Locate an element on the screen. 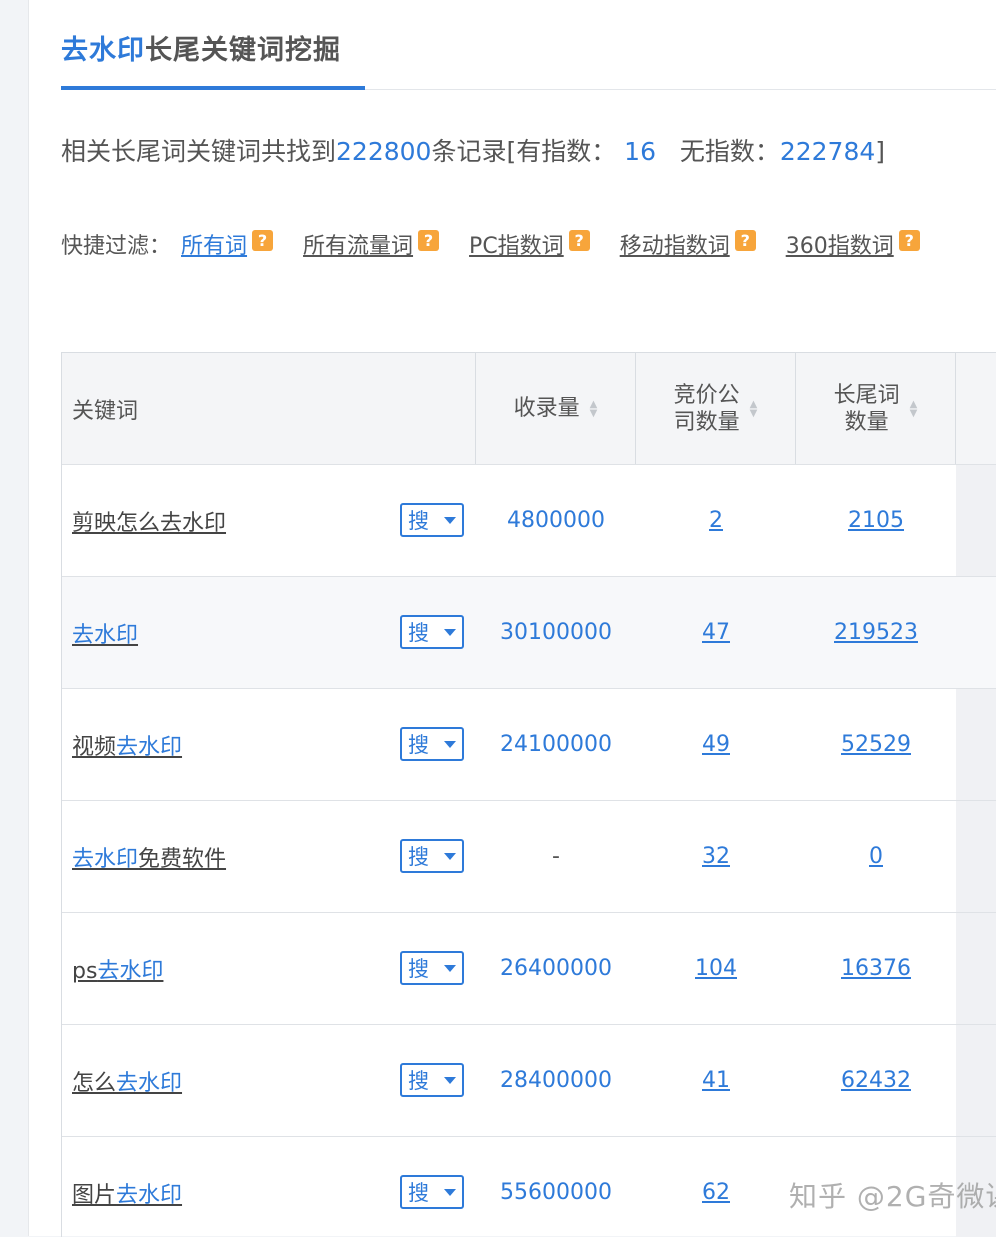  keyword-cell: 剪映怎么去水印 搜 is located at coordinates (269, 520).